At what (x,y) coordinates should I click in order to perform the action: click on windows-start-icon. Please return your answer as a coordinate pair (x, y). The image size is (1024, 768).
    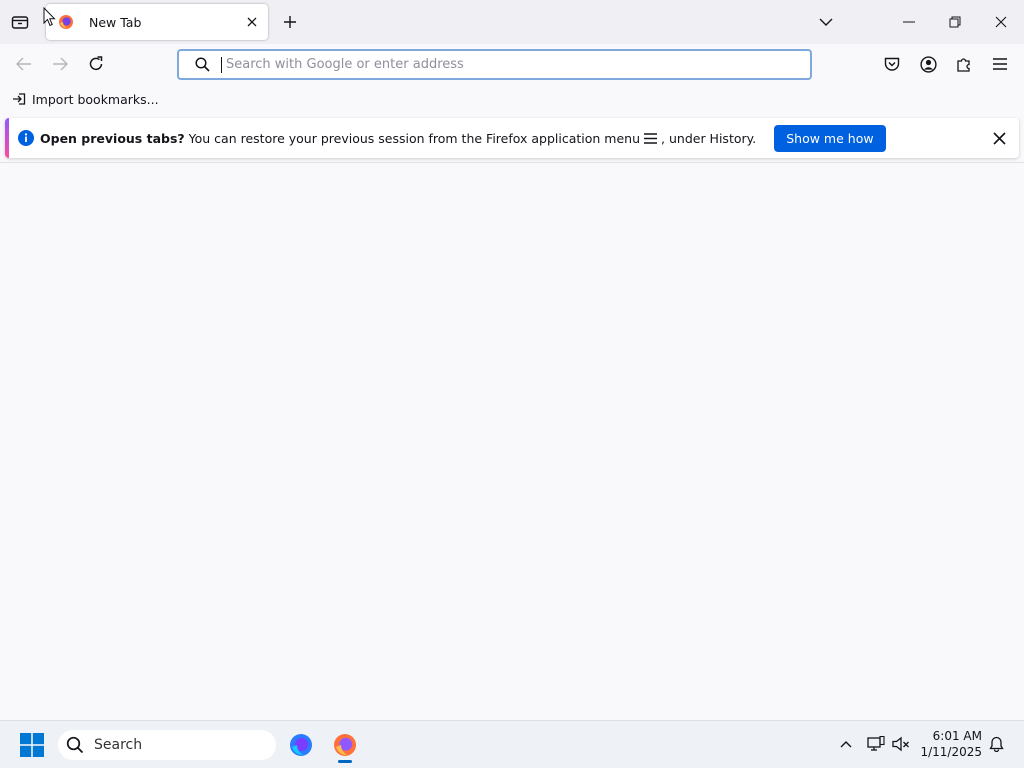
    Looking at the image, I should click on (32, 745).